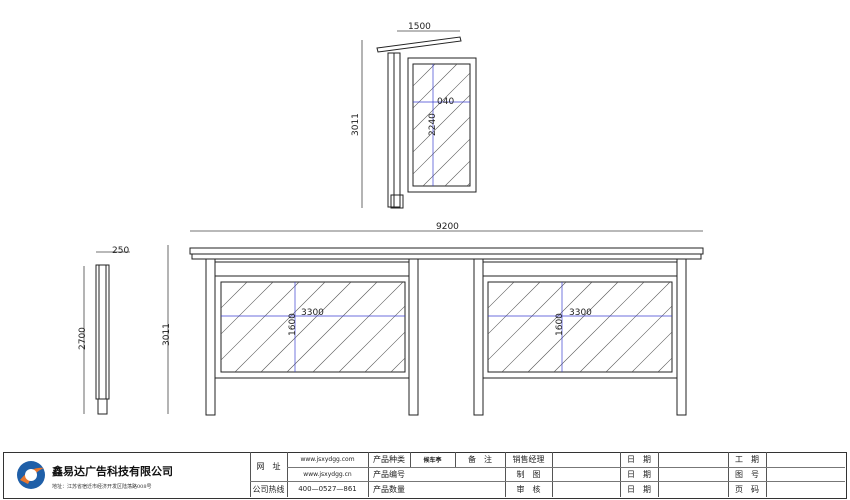  Describe the element at coordinates (102, 487) in the screenshot. I see `company-address: 地址：江苏省宿迁市经济开发区陆荡路008号` at that location.